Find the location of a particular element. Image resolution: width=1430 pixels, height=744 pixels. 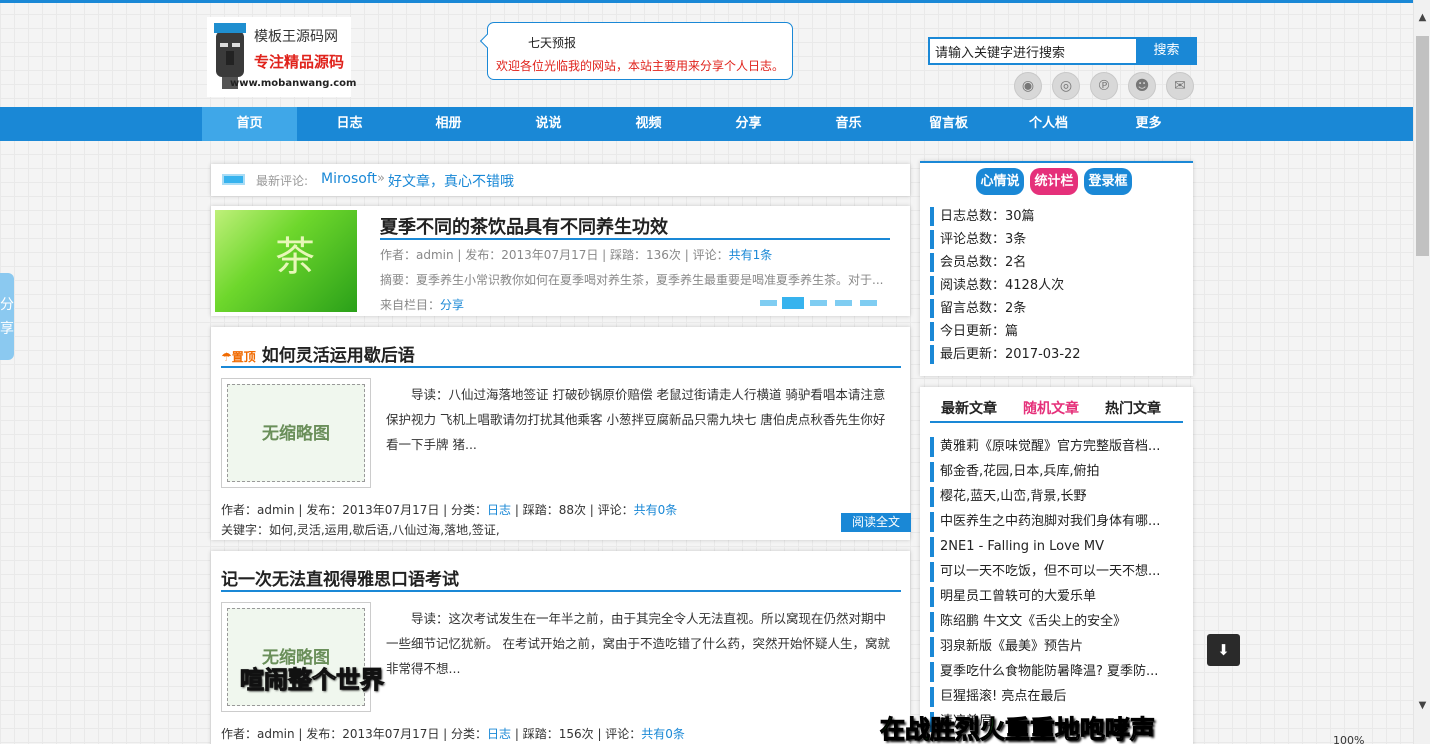

stat-last-update: 最后更新：2017-03-22 is located at coordinates (1005, 354).